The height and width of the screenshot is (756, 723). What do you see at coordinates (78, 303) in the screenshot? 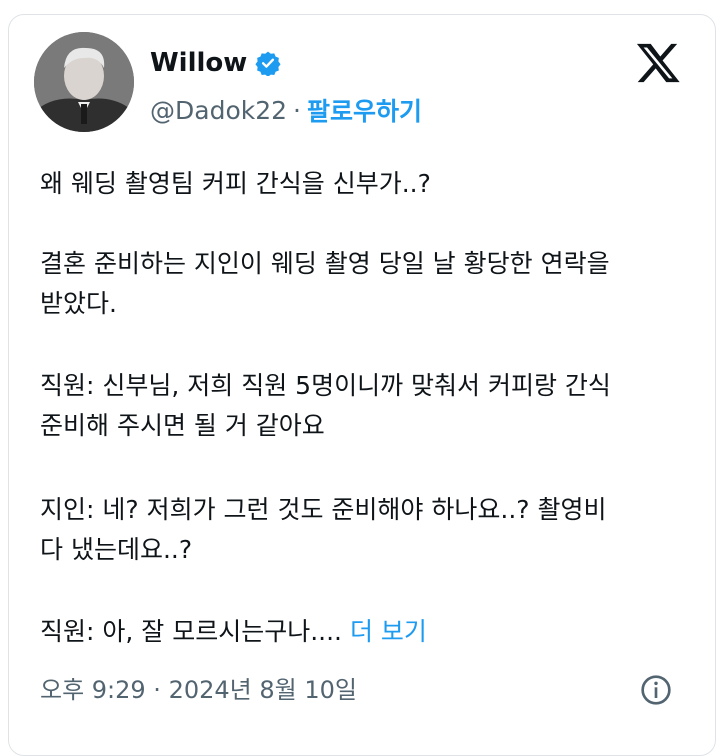
I see `post-text-line: 받았다.` at bounding box center [78, 303].